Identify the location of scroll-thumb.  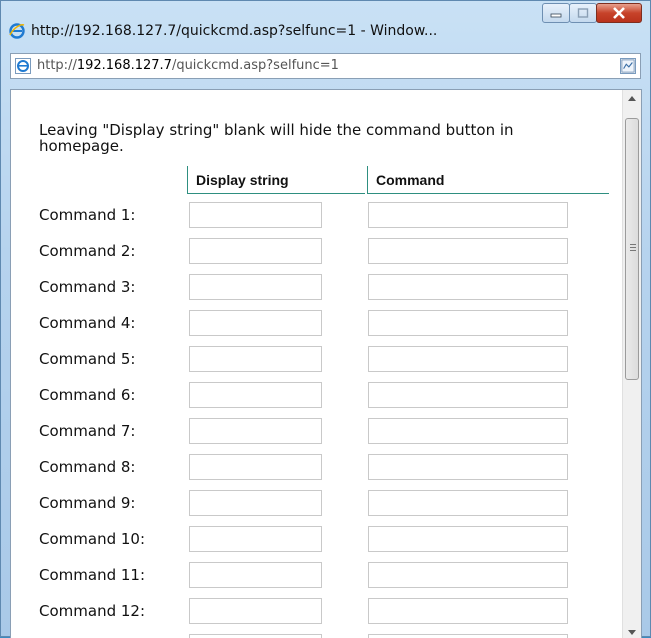
(632, 249).